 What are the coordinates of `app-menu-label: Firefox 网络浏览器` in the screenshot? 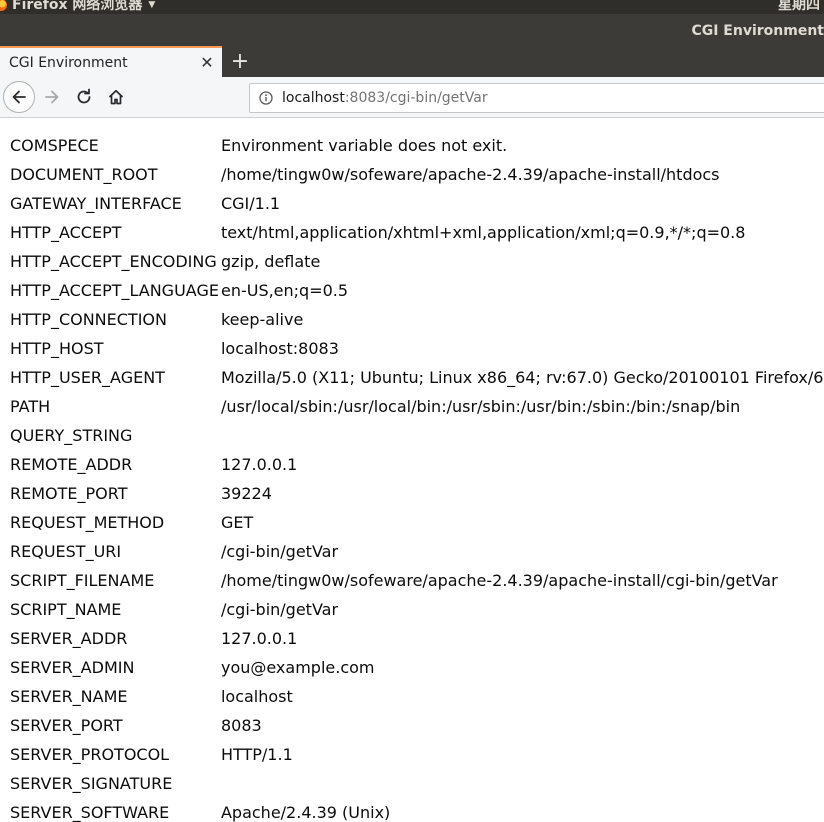 It's located at (77, 6).